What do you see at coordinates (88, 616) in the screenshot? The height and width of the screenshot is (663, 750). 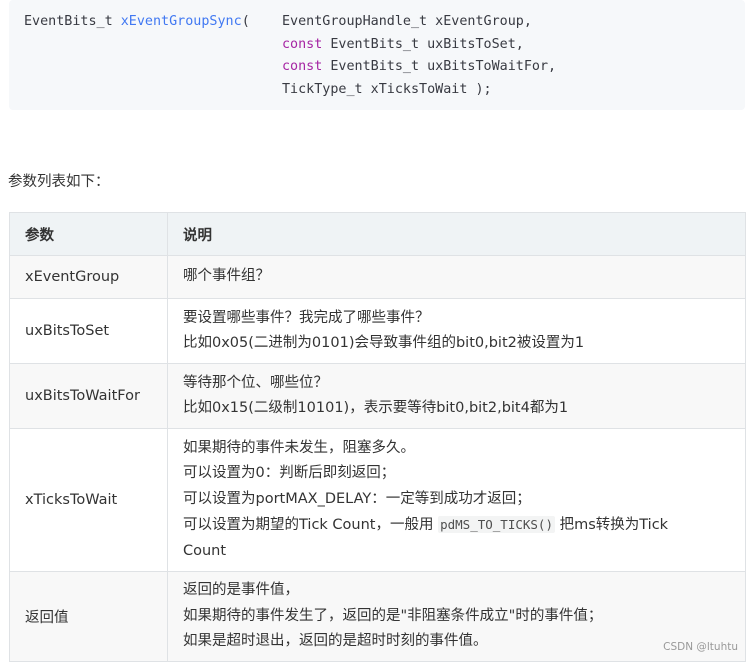 I see `param-name: 返回值` at bounding box center [88, 616].